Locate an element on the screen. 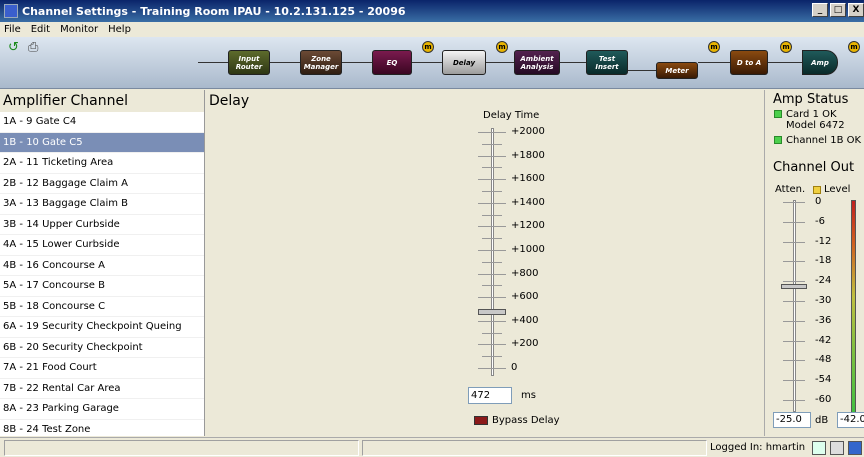 This screenshot has height=457, width=864. list-item: 2B - 12 Baggage Claim A is located at coordinates (102, 184).